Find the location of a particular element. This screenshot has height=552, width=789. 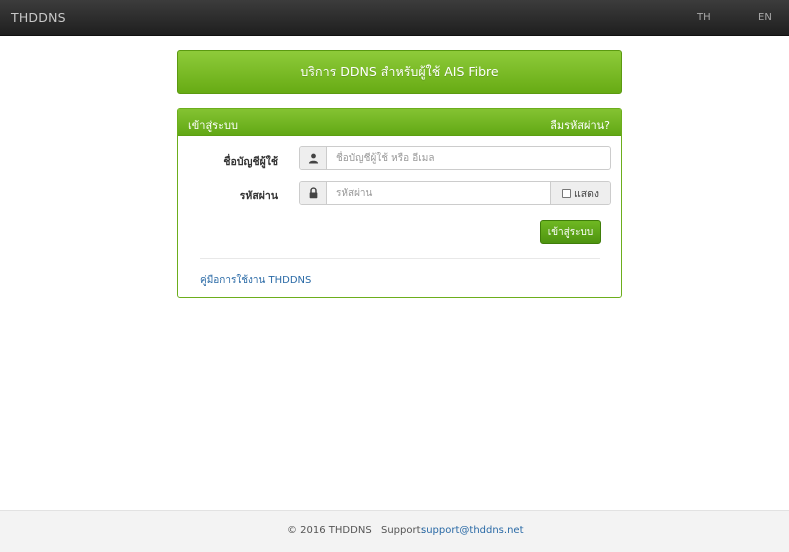

language-th-link: TH is located at coordinates (704, 17).